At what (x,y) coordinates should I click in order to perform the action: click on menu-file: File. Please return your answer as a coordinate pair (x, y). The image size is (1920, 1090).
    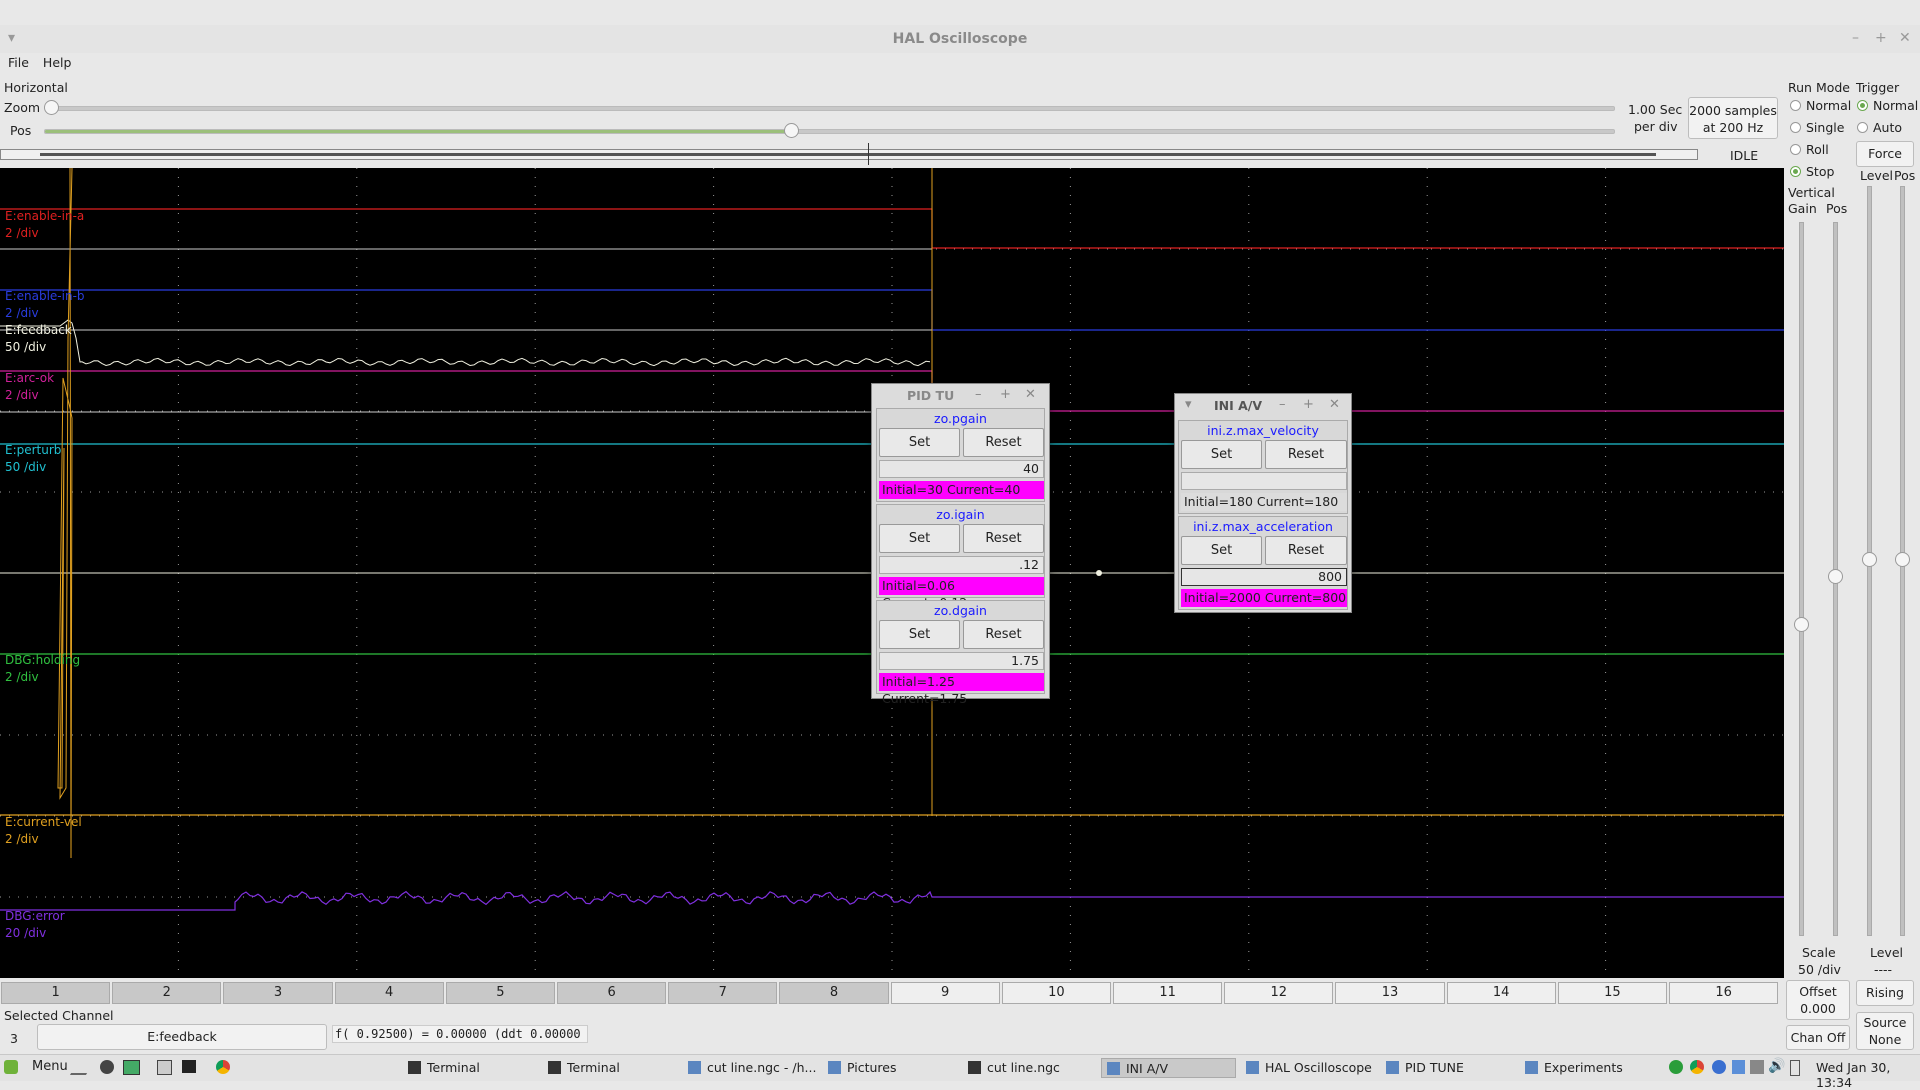
    Looking at the image, I should click on (18, 62).